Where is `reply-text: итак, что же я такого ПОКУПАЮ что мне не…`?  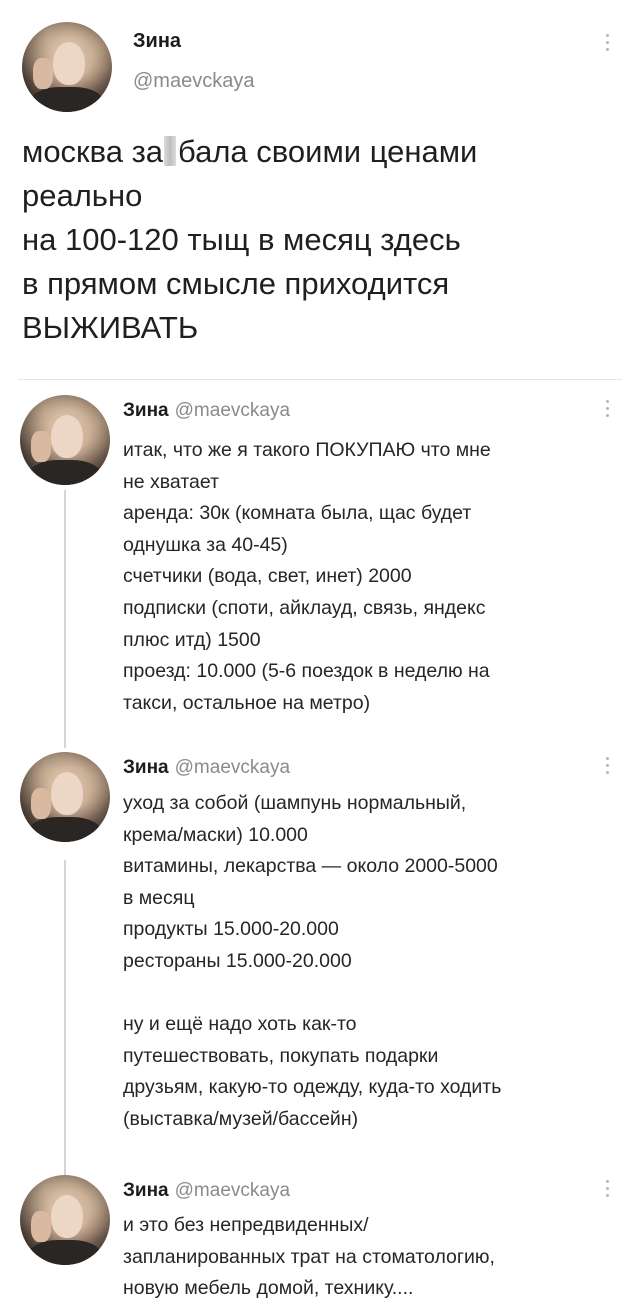 reply-text: итак, что же я такого ПОКУПАЮ что мне не… is located at coordinates (307, 576).